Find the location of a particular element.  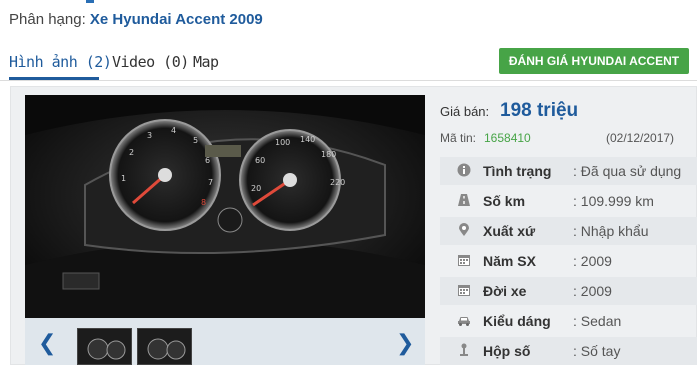

svg-text: 2 is located at coordinates (131, 152).